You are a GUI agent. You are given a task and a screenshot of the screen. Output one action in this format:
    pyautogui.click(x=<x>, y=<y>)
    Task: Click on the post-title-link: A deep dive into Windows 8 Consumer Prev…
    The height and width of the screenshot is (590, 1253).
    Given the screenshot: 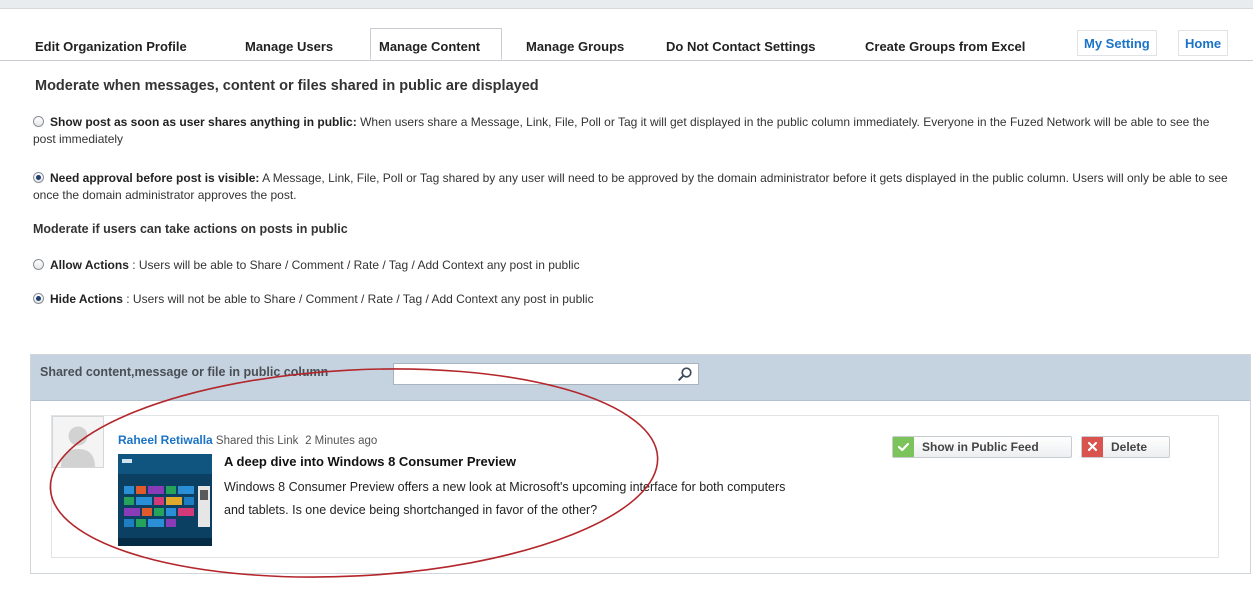 What is the action you would take?
    pyautogui.click(x=370, y=461)
    